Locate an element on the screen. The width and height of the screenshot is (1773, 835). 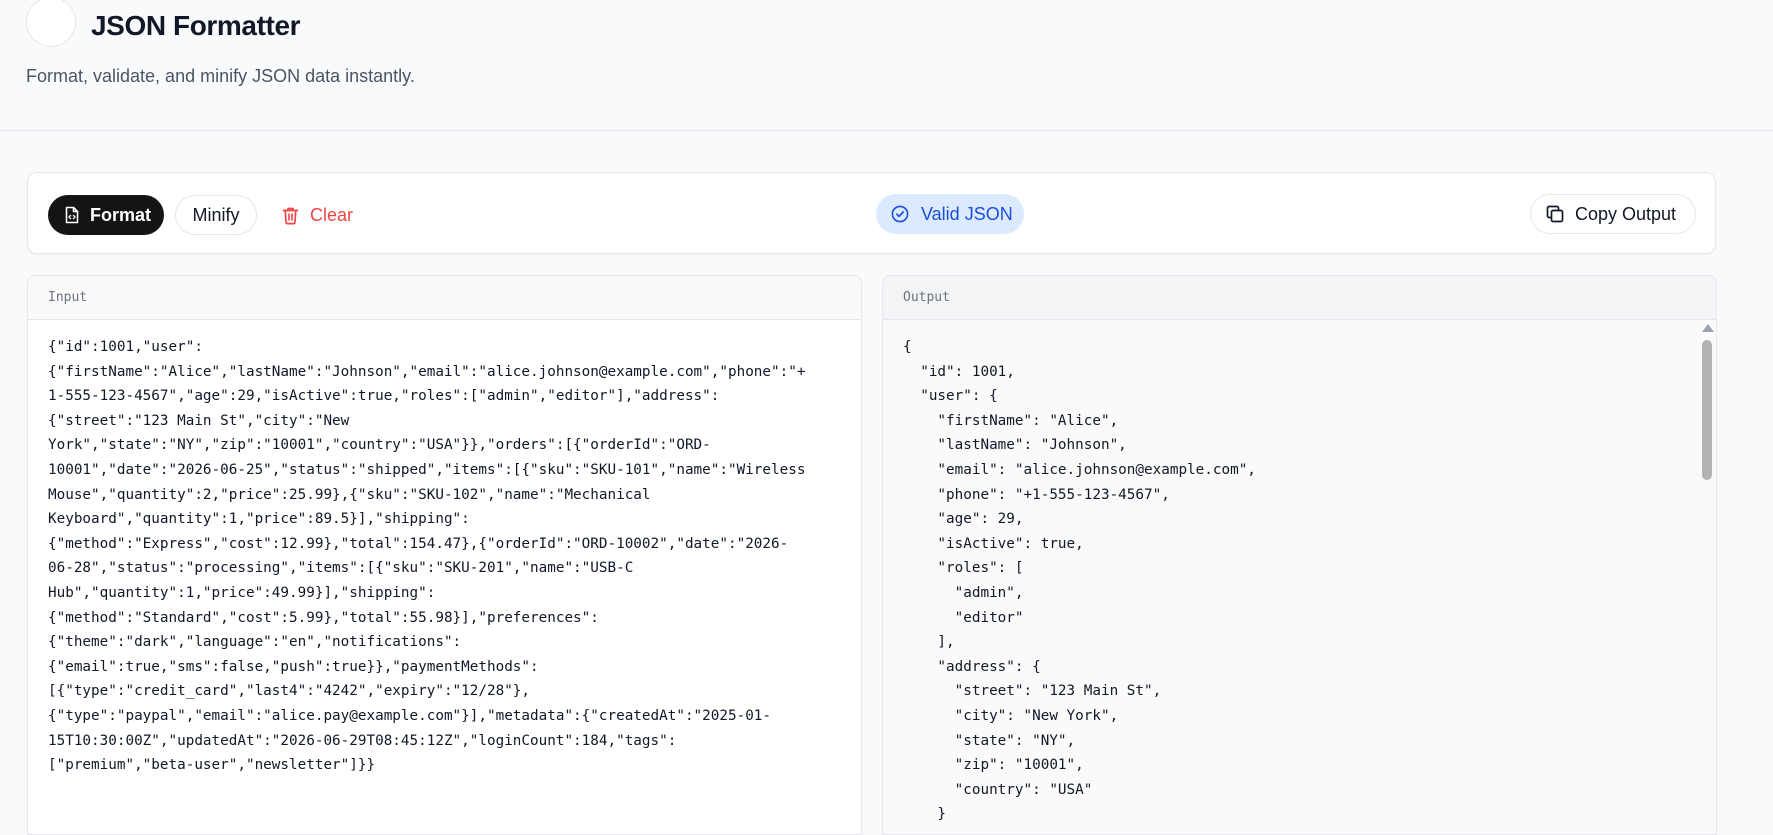
status-badge: Valid JSON is located at coordinates (950, 214).